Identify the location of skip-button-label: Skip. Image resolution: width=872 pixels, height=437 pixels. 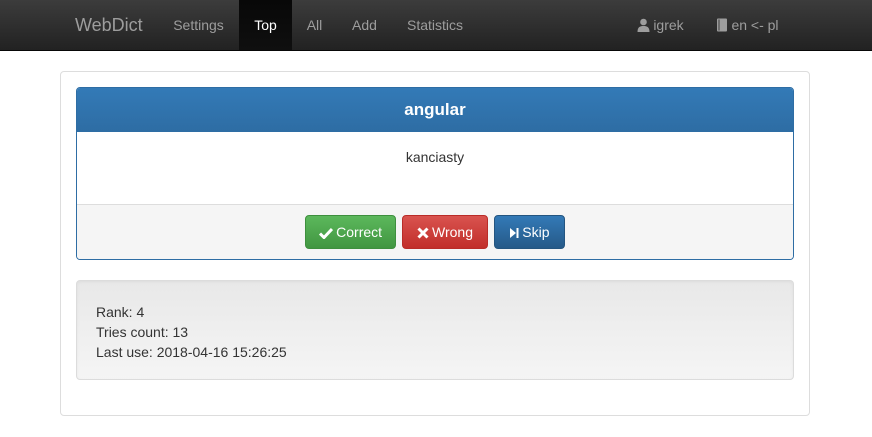
(536, 232).